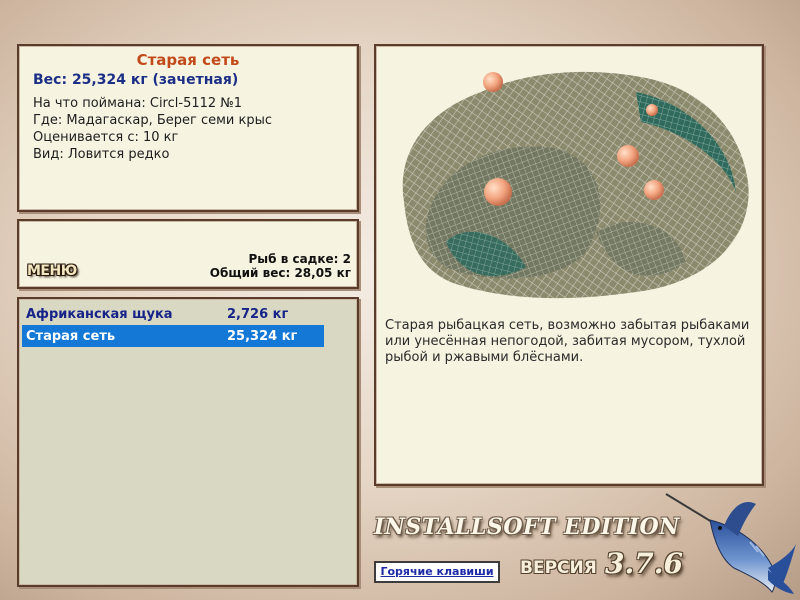  I want to click on fish-name: Старая сеть, so click(71, 336).